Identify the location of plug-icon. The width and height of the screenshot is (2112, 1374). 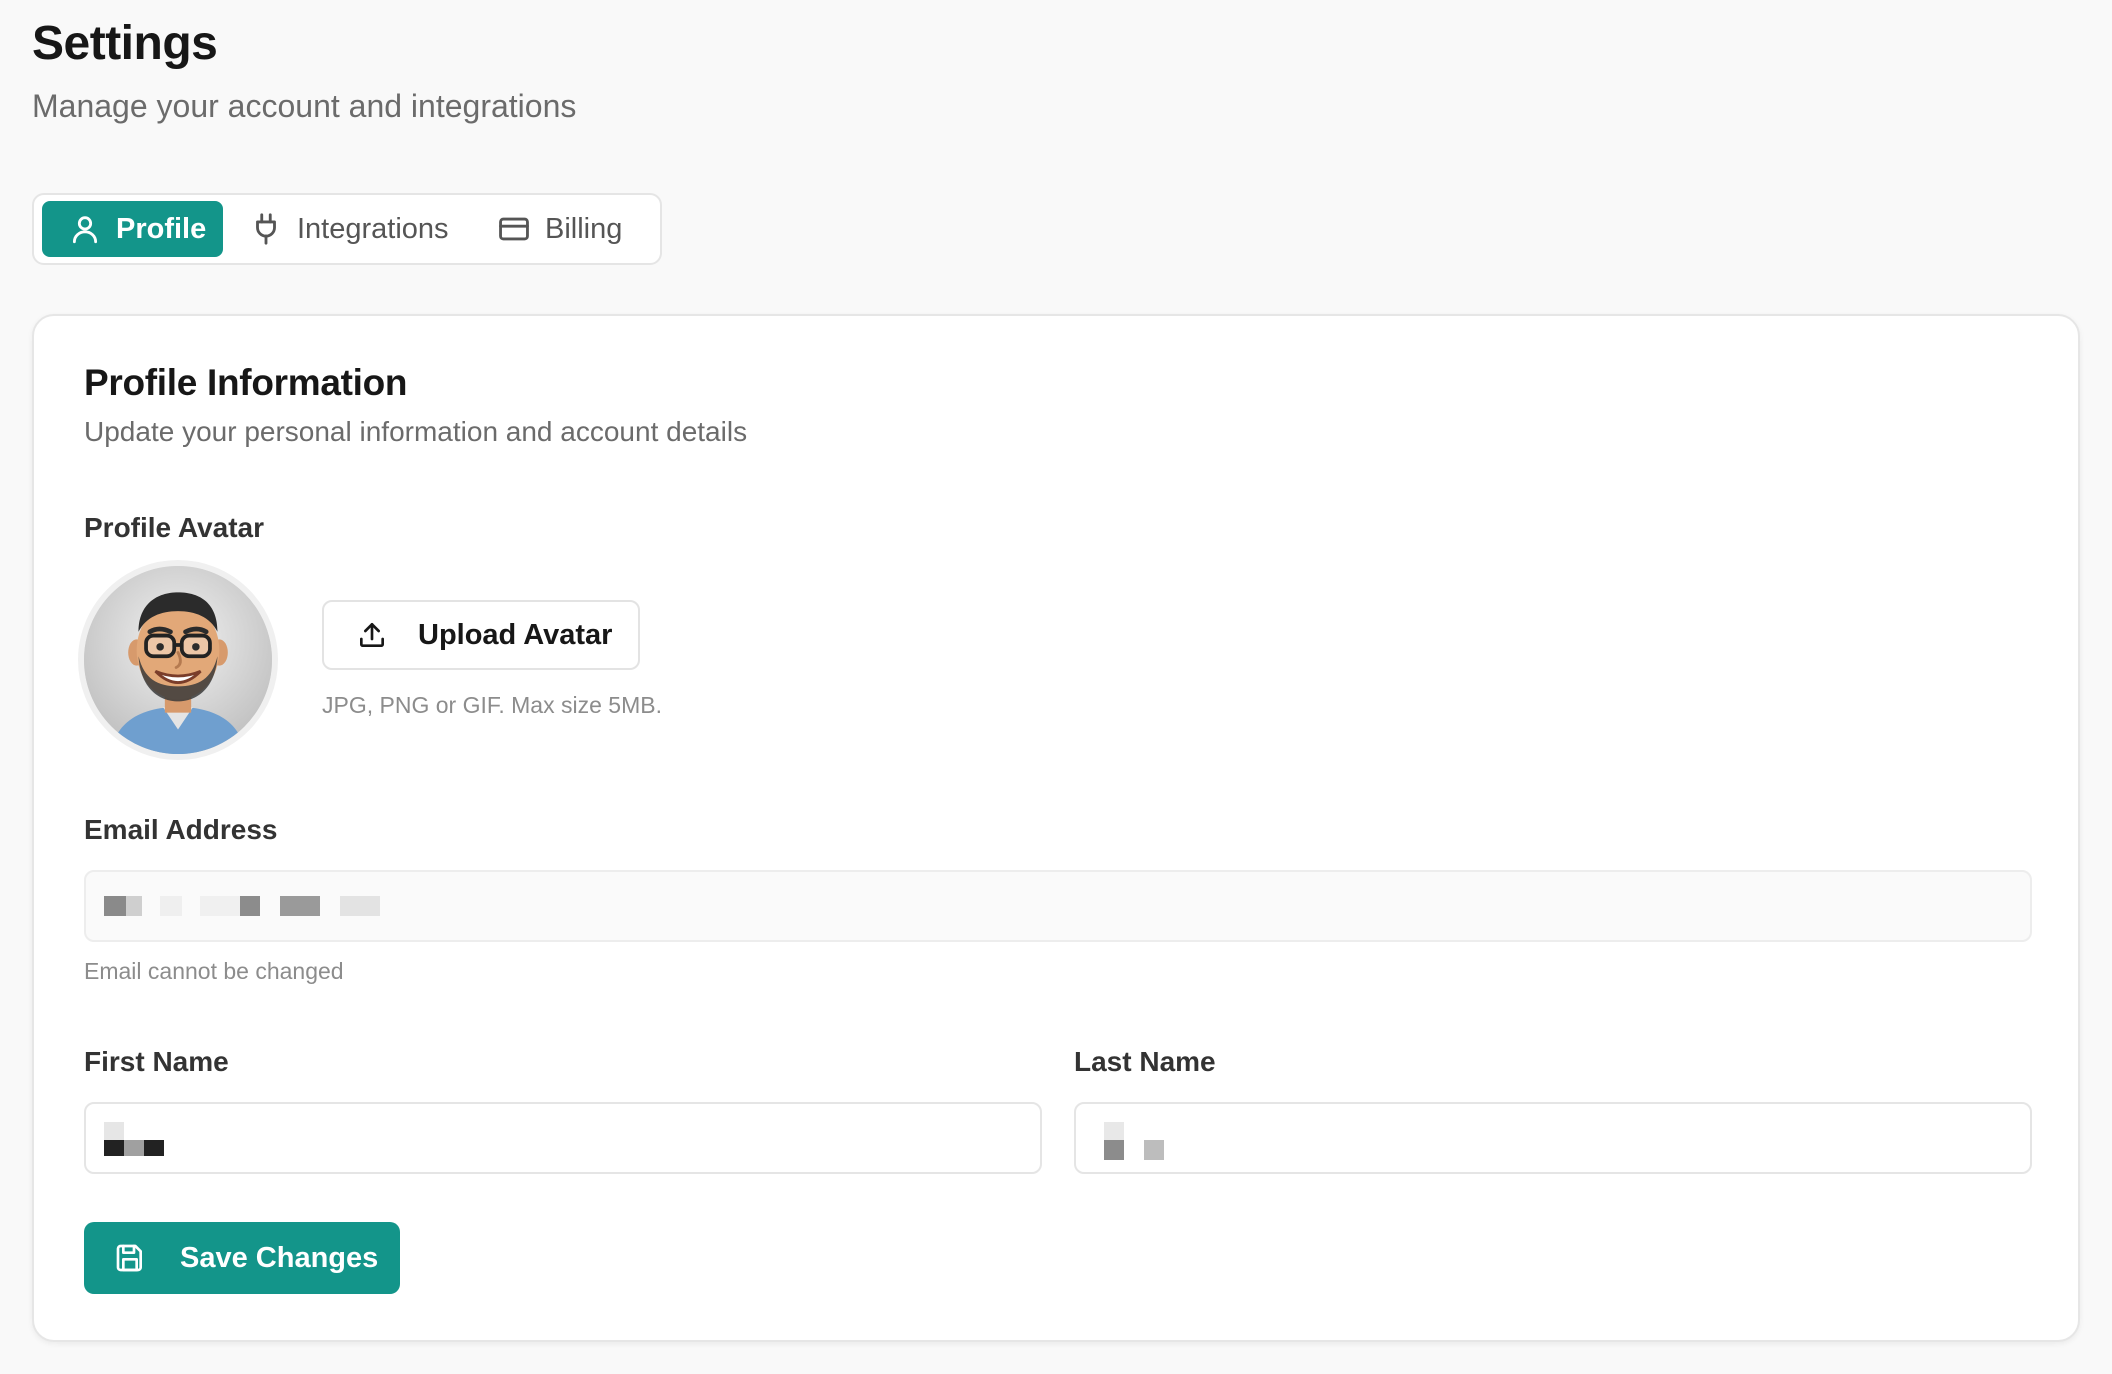
(266, 229).